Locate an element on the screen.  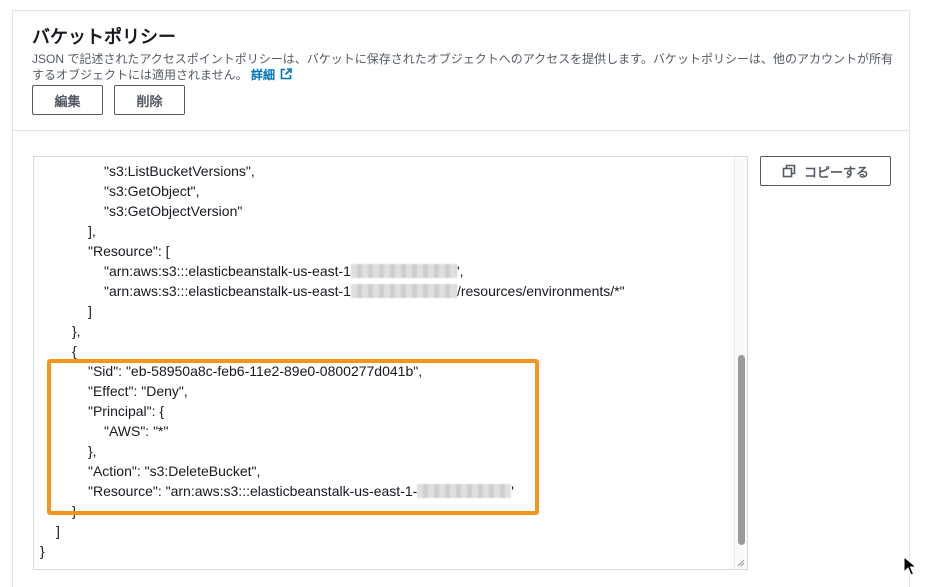
copy-button: コピーする is located at coordinates (825, 171).